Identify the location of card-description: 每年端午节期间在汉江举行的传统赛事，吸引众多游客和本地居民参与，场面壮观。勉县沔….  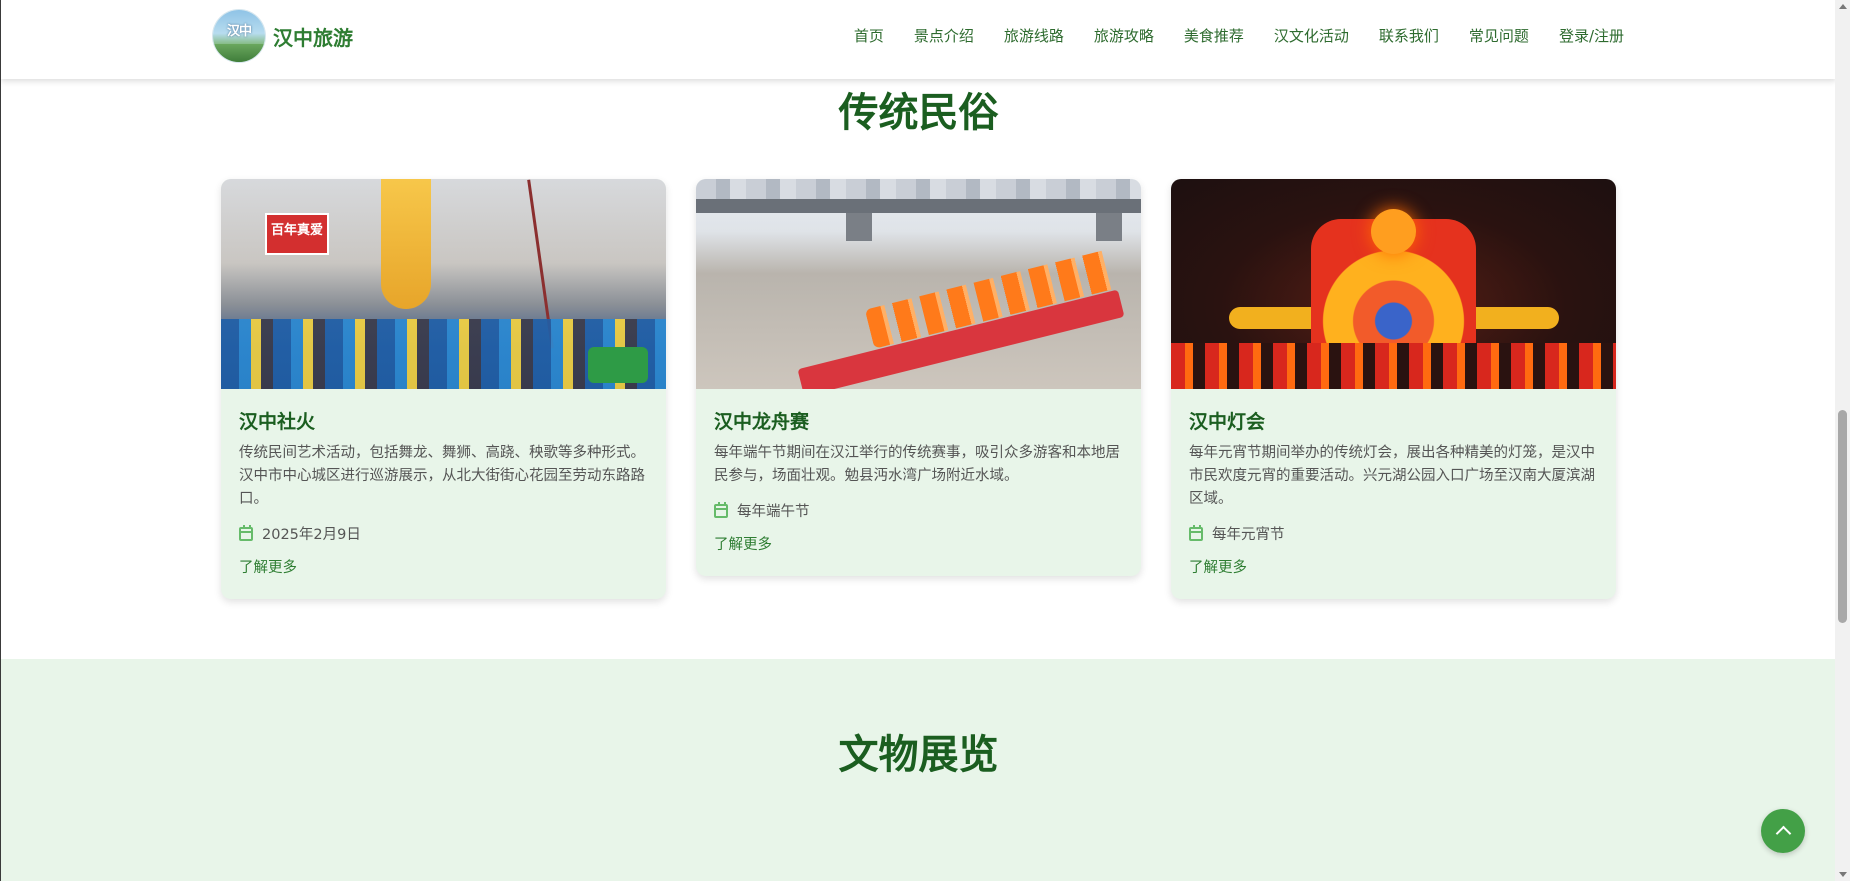
(917, 464).